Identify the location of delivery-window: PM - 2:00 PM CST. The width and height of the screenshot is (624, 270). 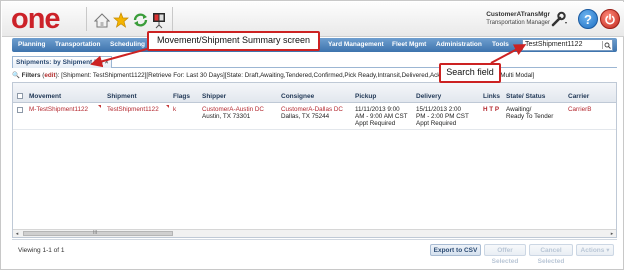
(442, 117).